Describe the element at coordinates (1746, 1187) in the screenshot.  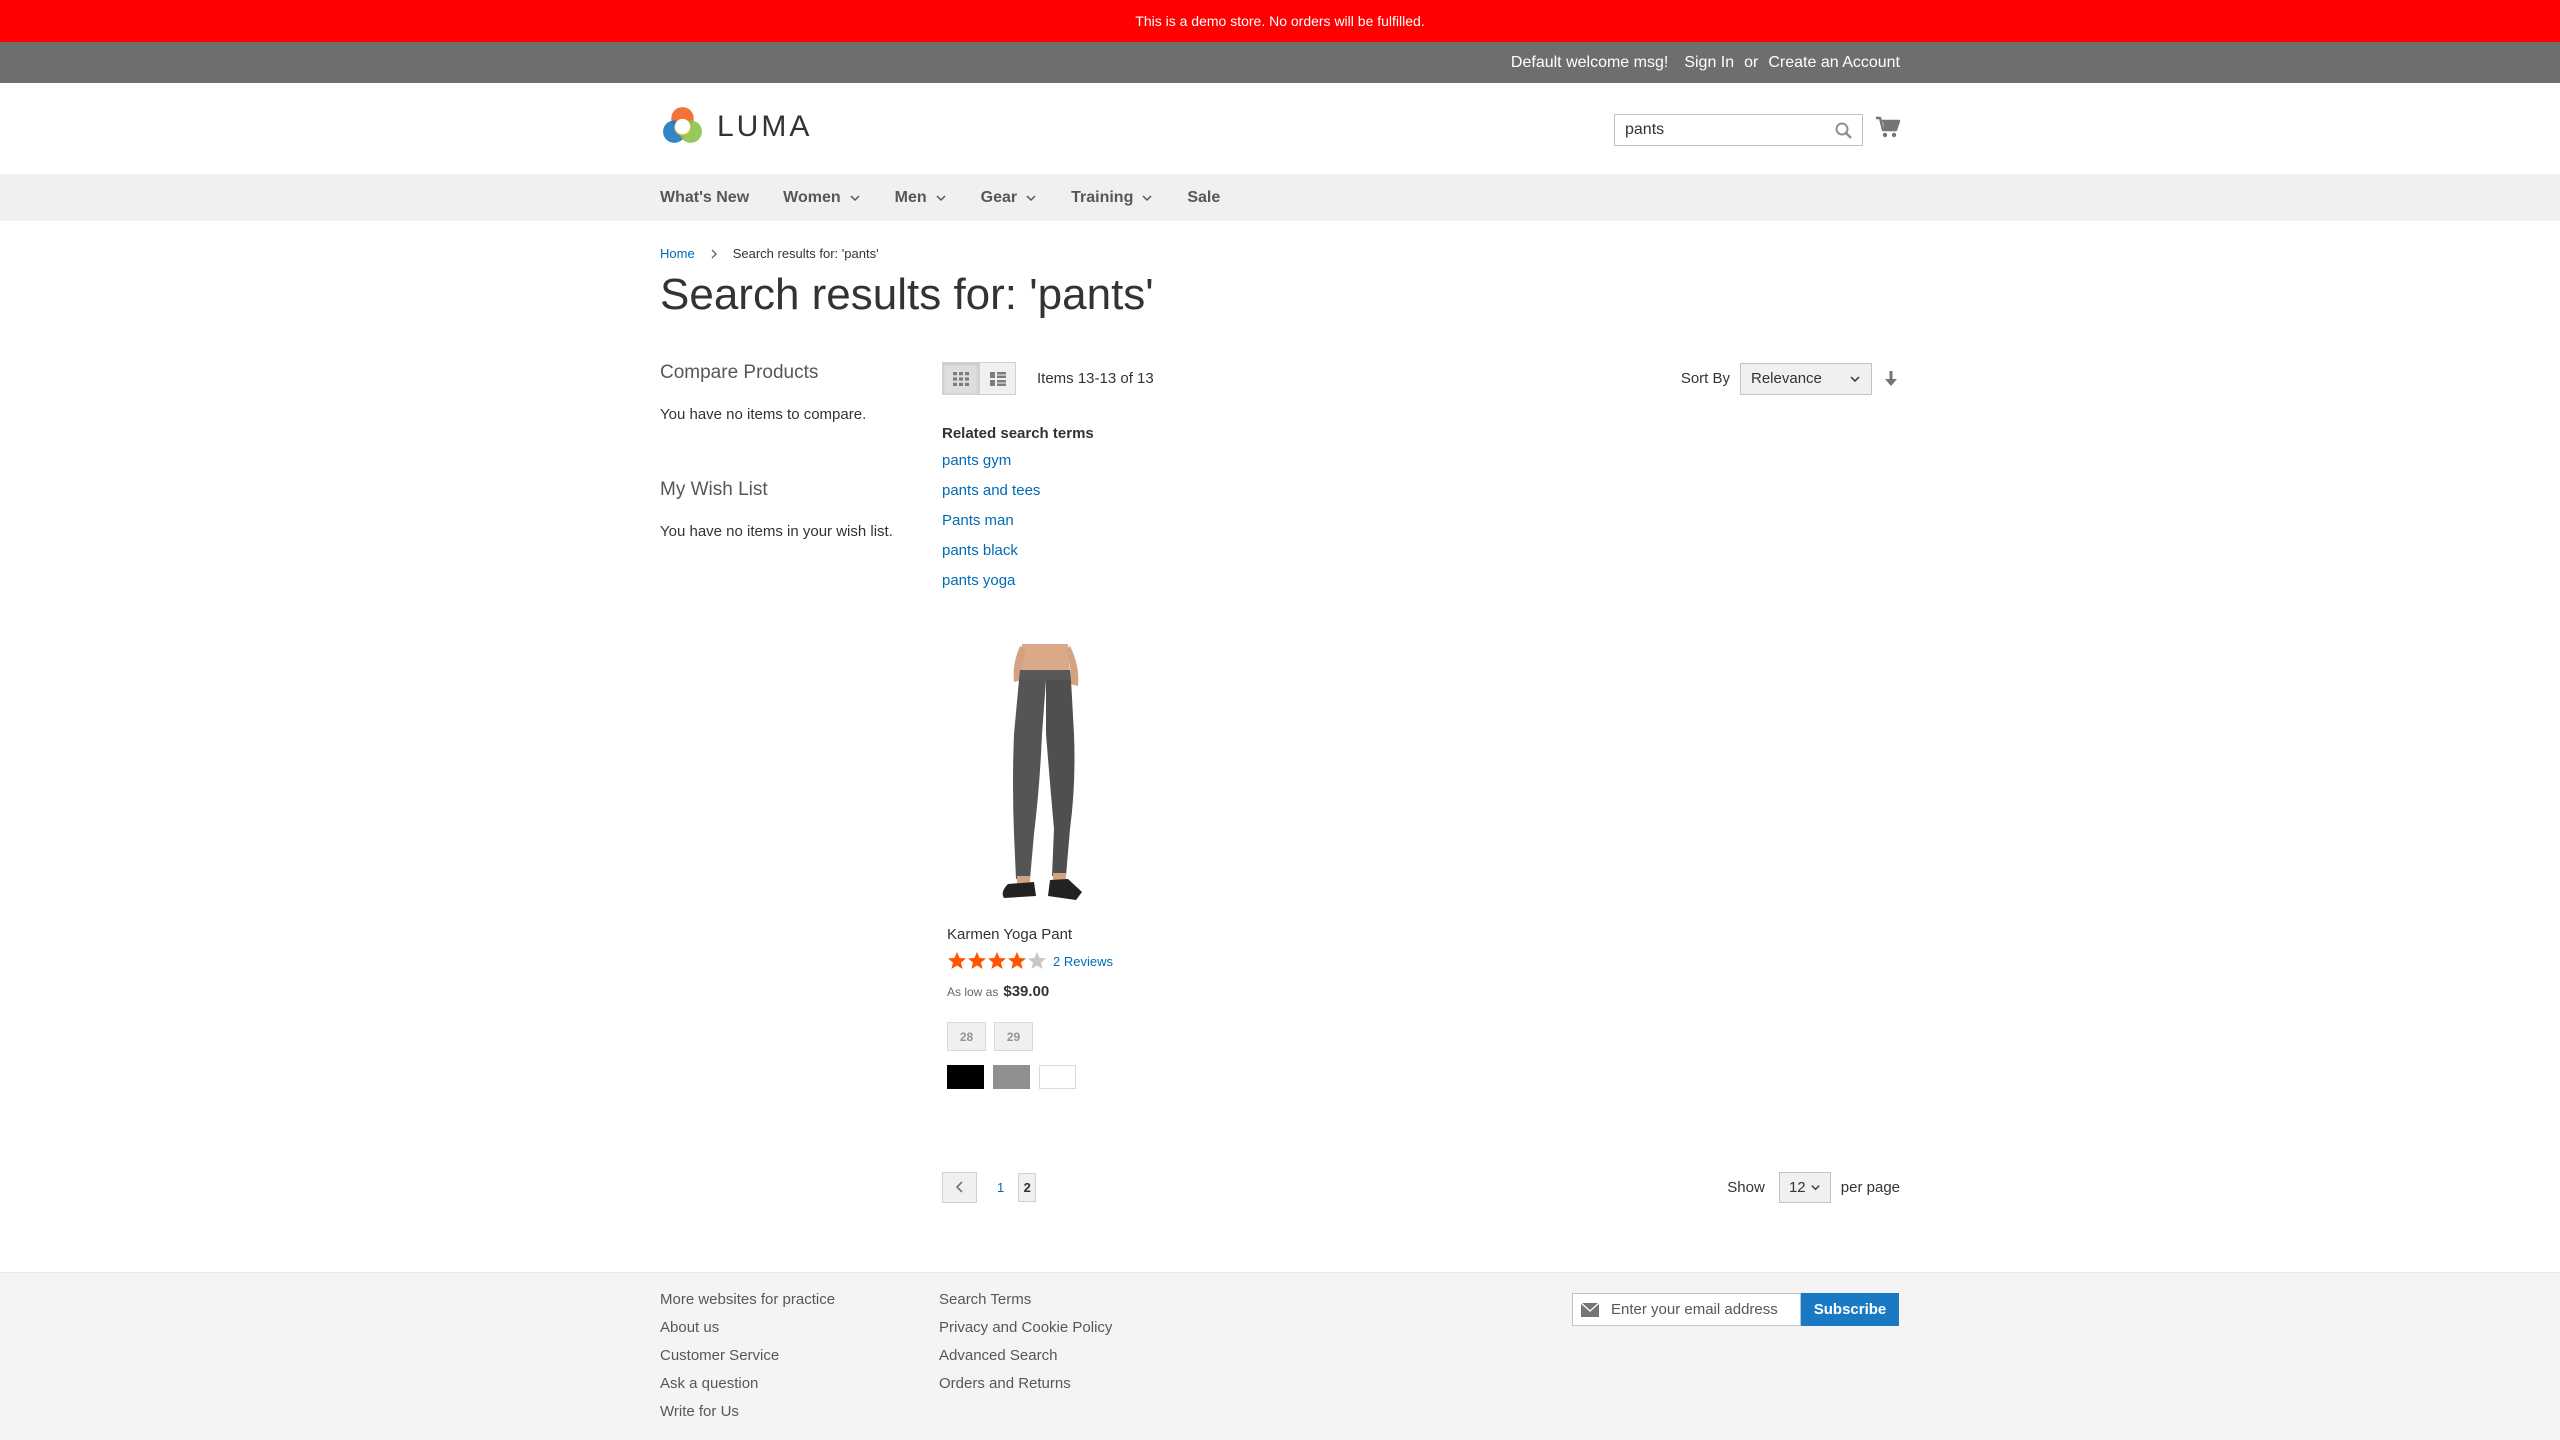
I see `limiter-show-label: Show` at that location.